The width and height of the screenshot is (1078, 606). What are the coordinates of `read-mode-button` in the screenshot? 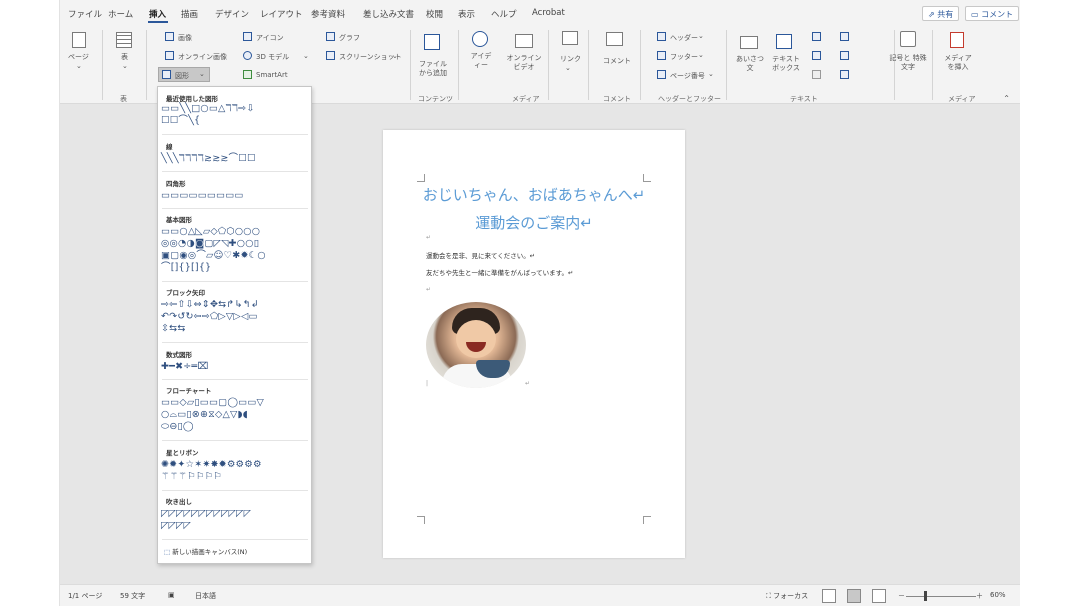 It's located at (829, 596).